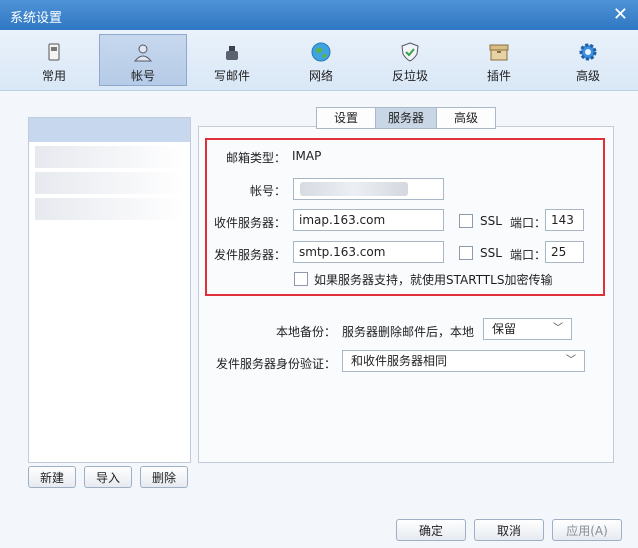  I want to click on tab-server: 服务器, so click(406, 118).